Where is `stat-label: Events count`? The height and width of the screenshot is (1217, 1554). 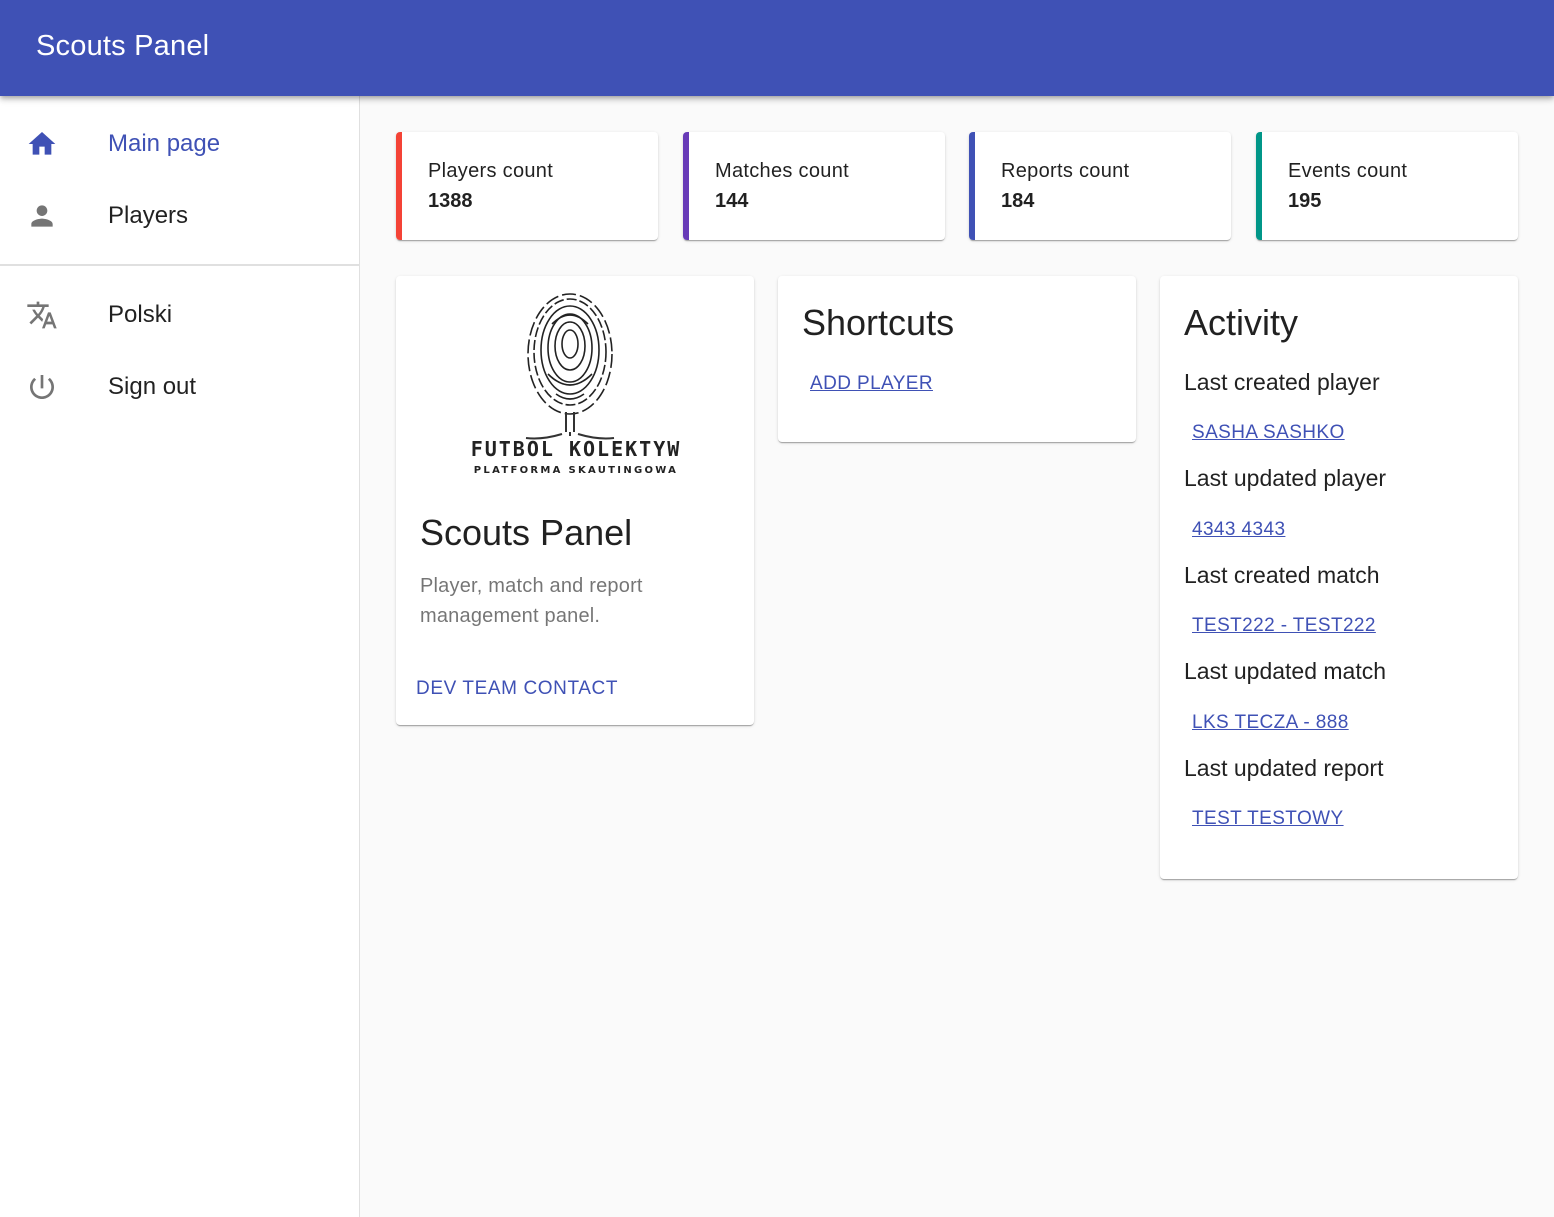 stat-label: Events count is located at coordinates (1348, 171).